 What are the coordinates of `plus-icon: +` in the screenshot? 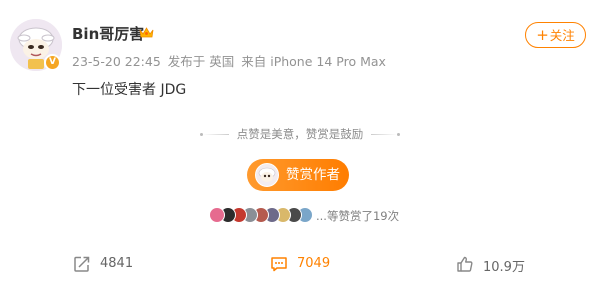 It's located at (542, 35).